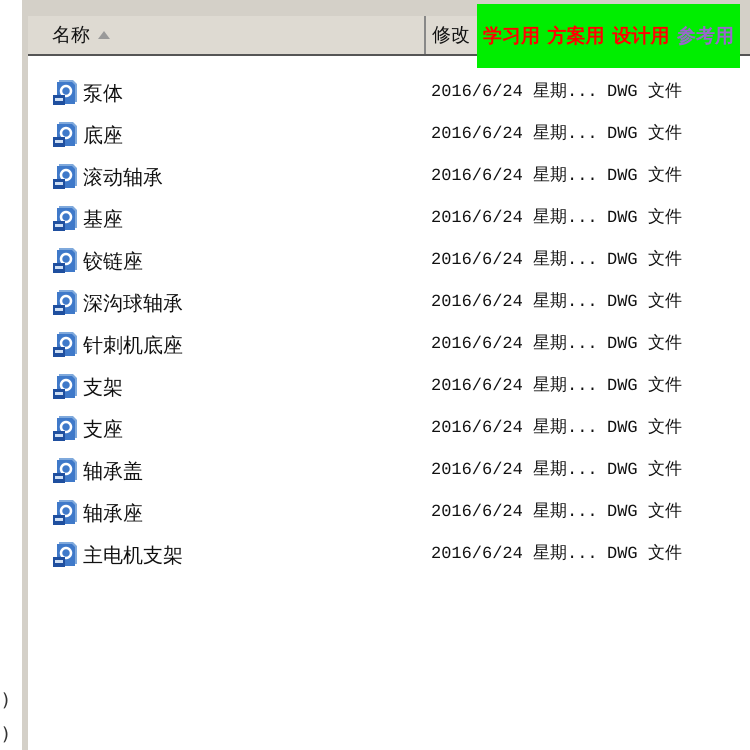 This screenshot has width=750, height=750. Describe the element at coordinates (257, 345) in the screenshot. I see `file-name: 针刺机底座` at that location.